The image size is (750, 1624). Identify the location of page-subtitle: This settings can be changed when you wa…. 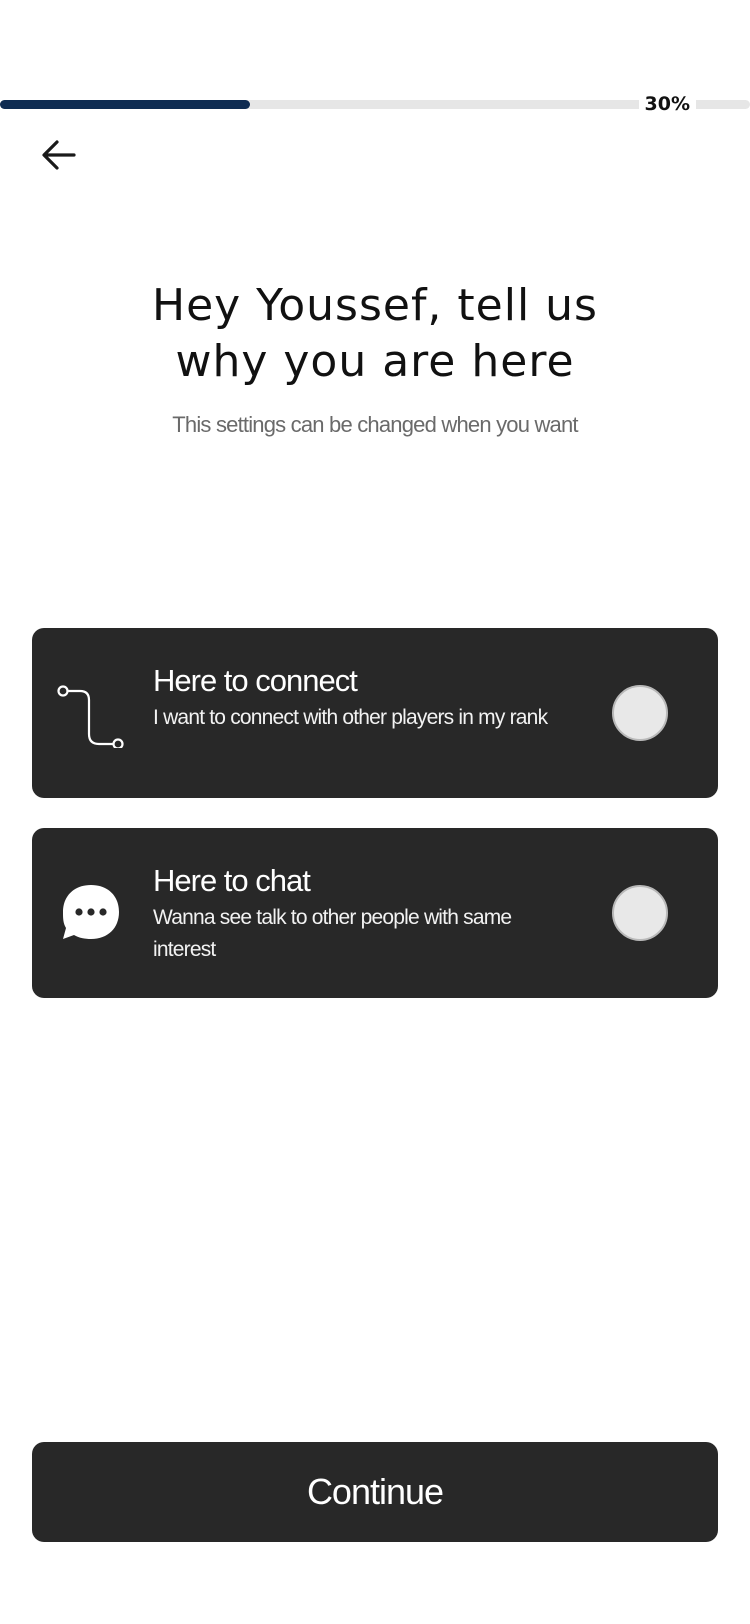
(375, 424).